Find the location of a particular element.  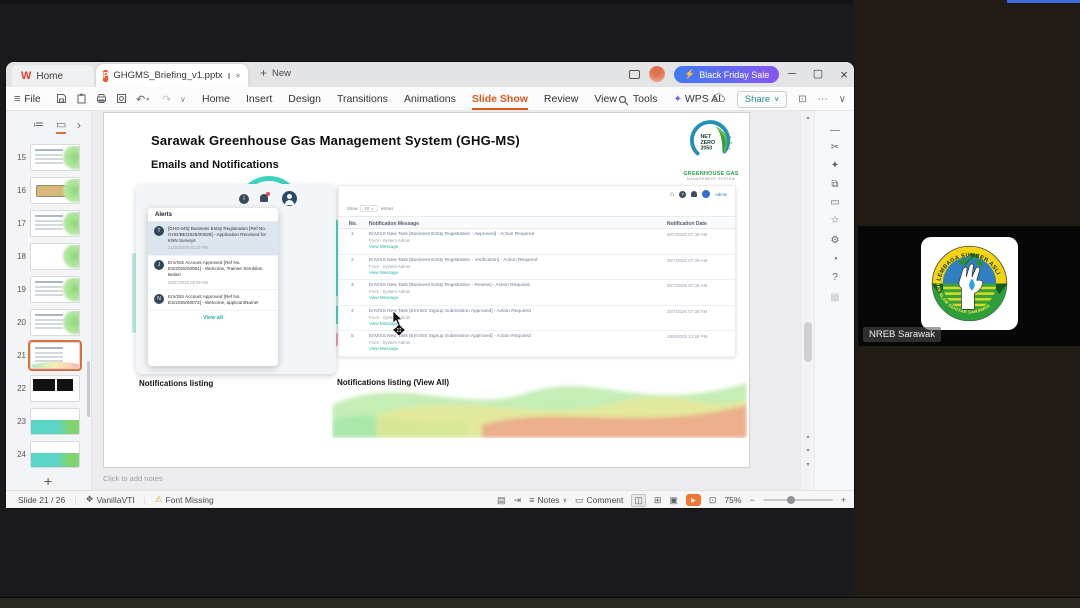

multi-device-icon is located at coordinates (634, 74).